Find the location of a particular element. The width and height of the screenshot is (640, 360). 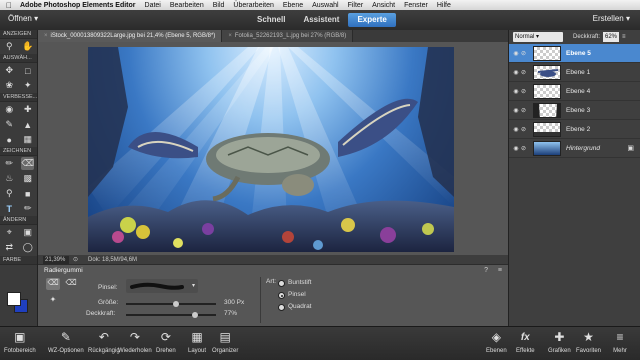

healing-brush-tool-icon: ✚ is located at coordinates (27, 109).